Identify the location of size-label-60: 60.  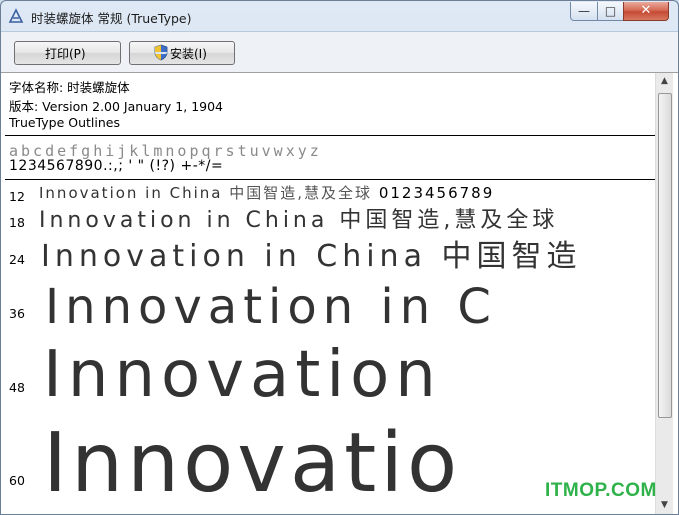
(17, 480).